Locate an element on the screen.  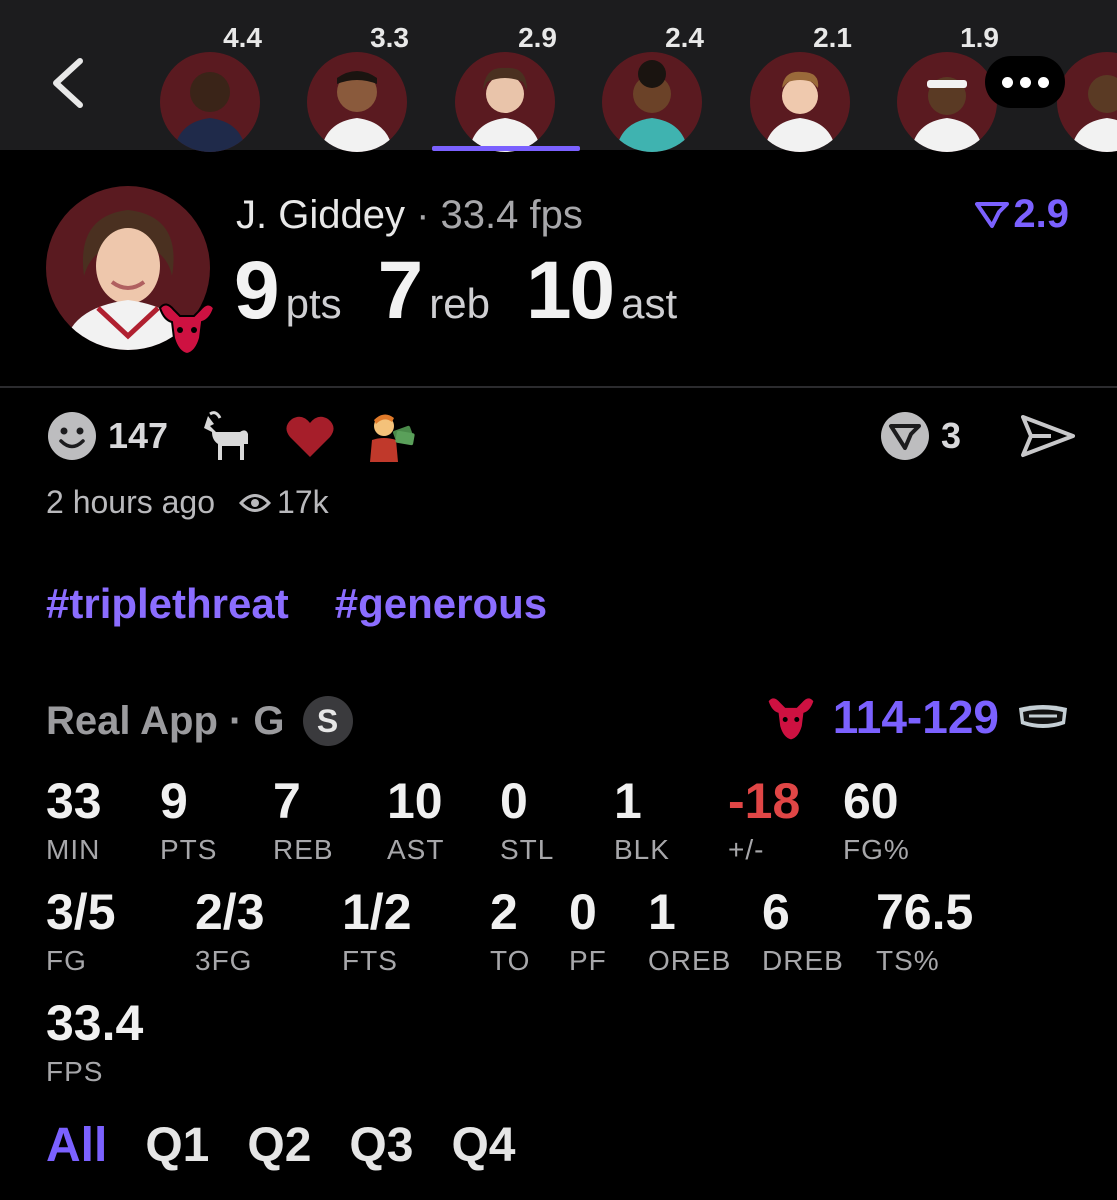
stat-label: STL is located at coordinates (527, 849).